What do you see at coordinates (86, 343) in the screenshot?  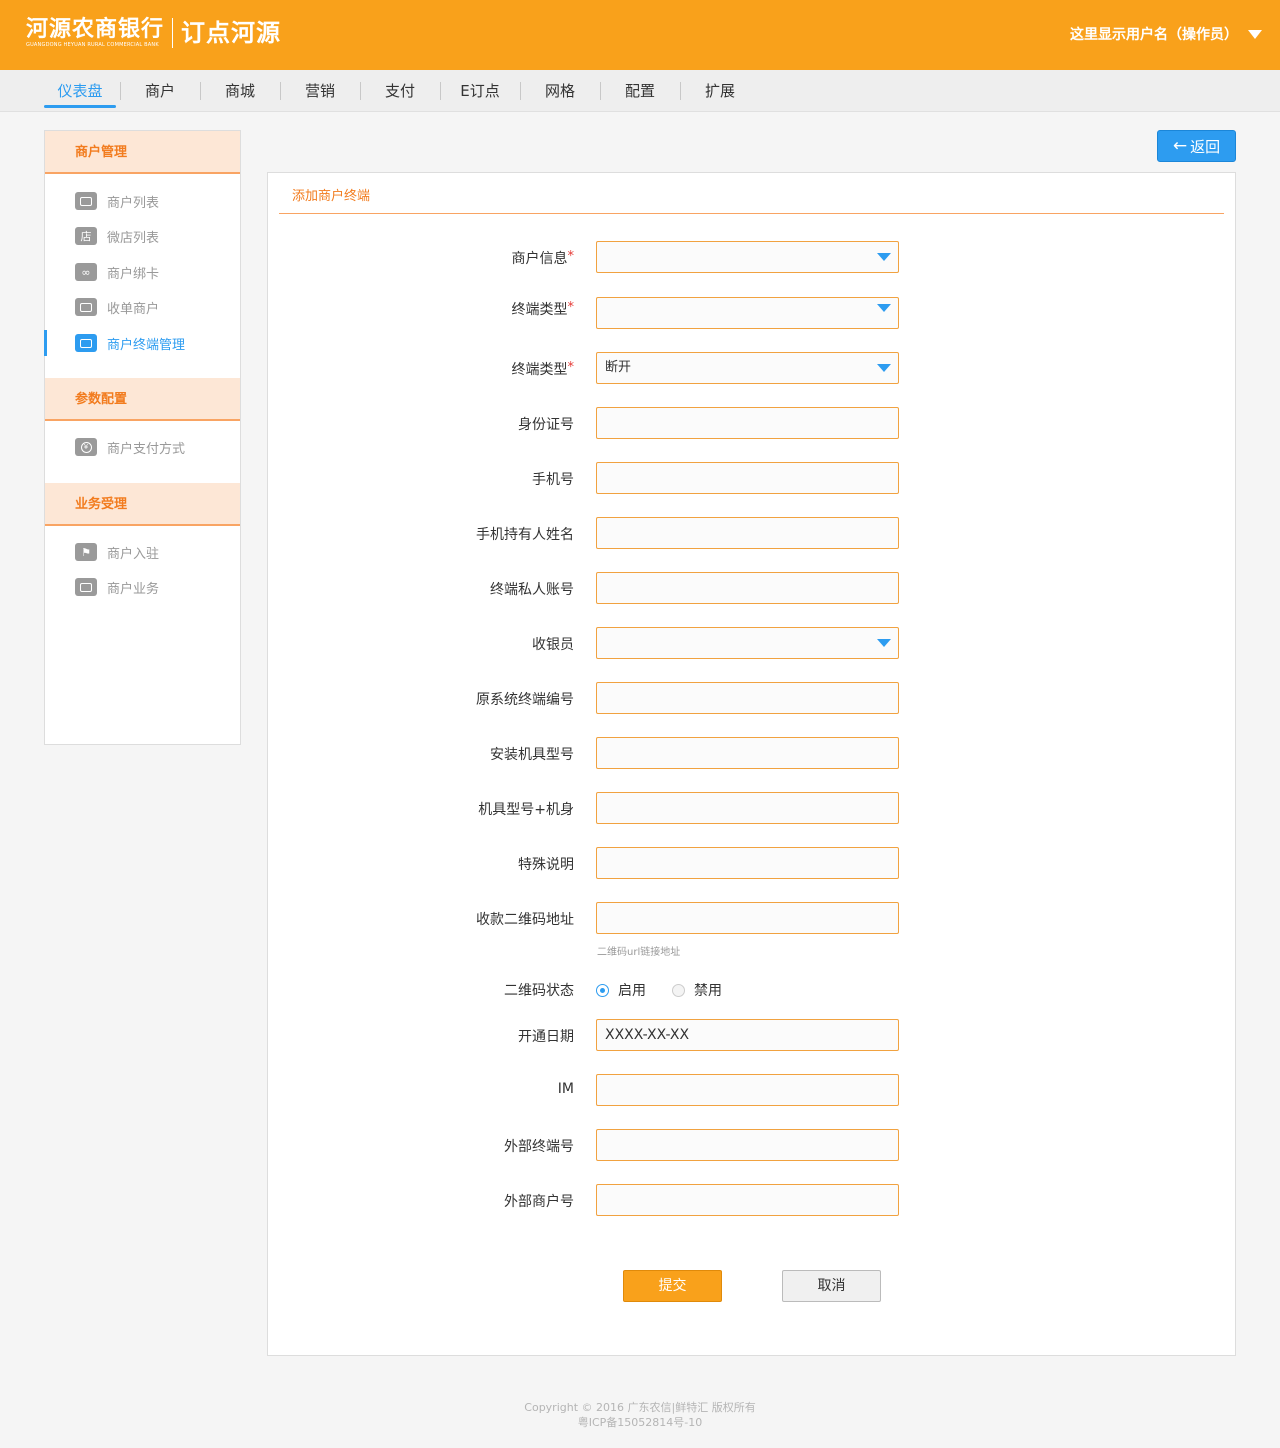 I see `terminal-icon` at bounding box center [86, 343].